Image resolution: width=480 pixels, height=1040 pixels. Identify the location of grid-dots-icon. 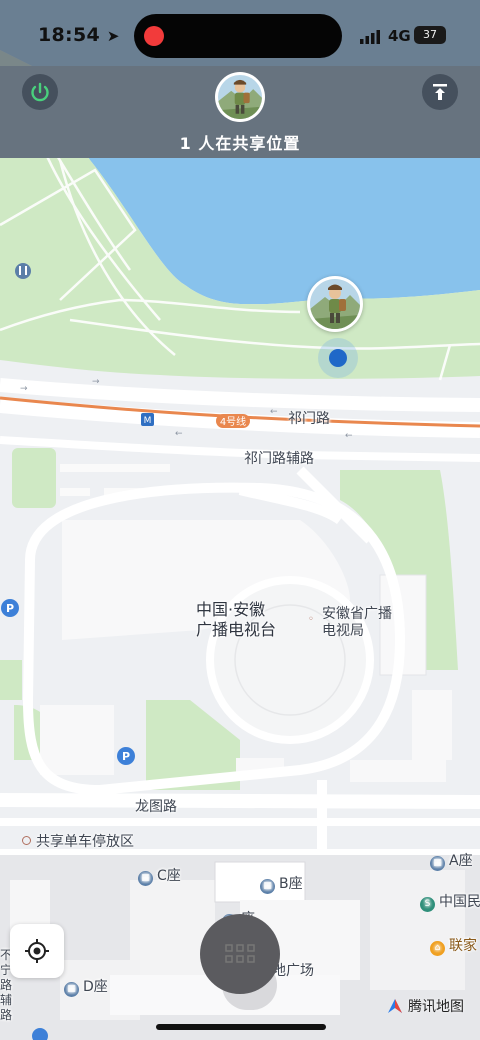
(240, 953).